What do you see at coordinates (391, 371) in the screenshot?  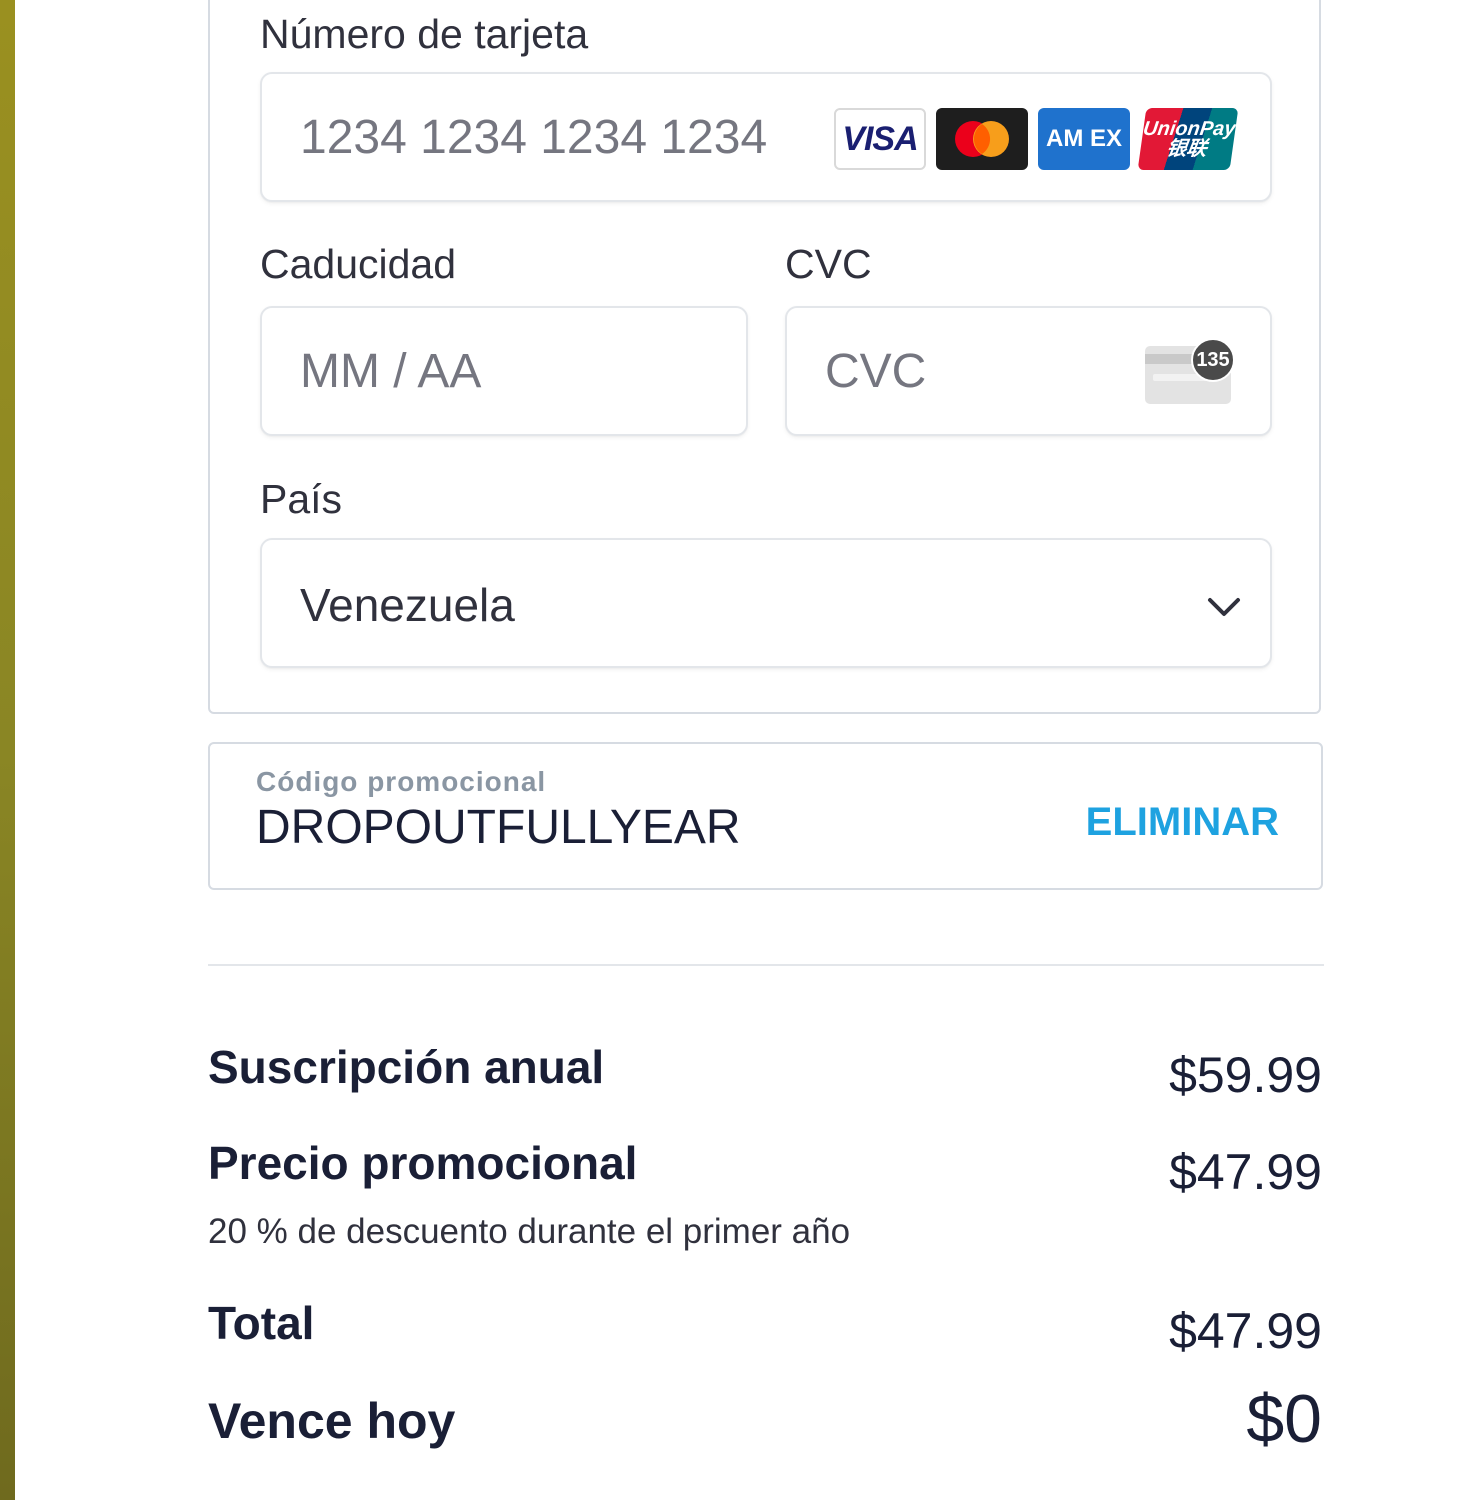 I see `expiry-placeholder: MM / AA` at bounding box center [391, 371].